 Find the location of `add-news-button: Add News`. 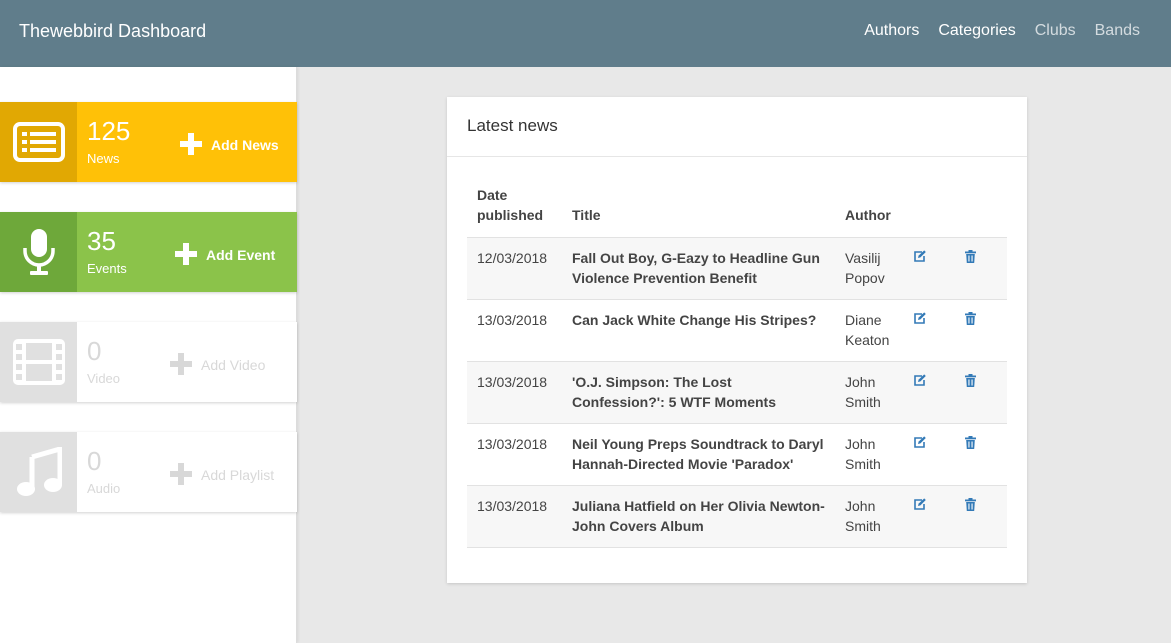

add-news-button: Add News is located at coordinates (229, 144).